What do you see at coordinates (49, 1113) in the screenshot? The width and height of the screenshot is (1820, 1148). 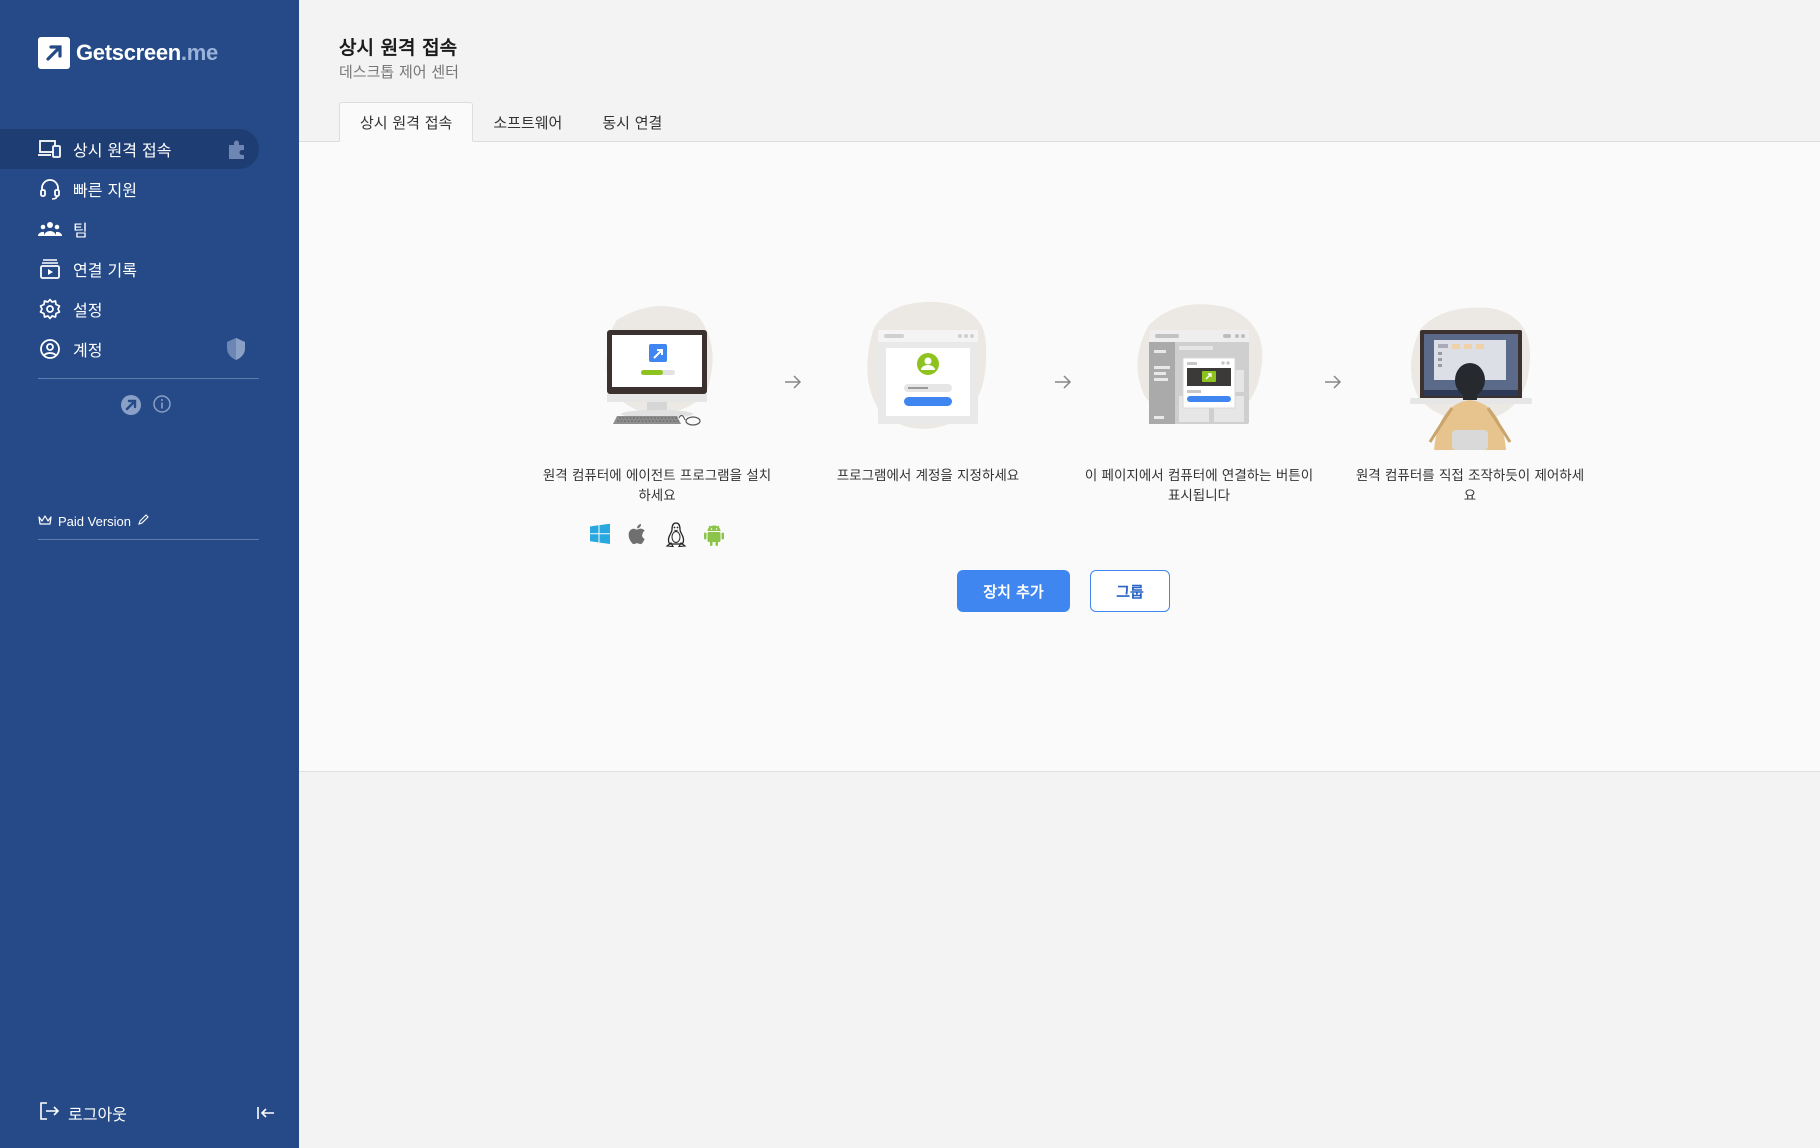 I see `logout-icon` at bounding box center [49, 1113].